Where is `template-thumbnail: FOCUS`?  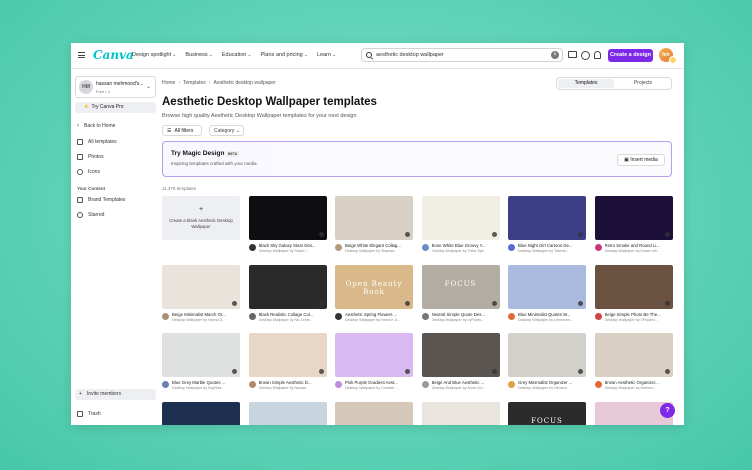 template-thumbnail: FOCUS is located at coordinates (547, 413).